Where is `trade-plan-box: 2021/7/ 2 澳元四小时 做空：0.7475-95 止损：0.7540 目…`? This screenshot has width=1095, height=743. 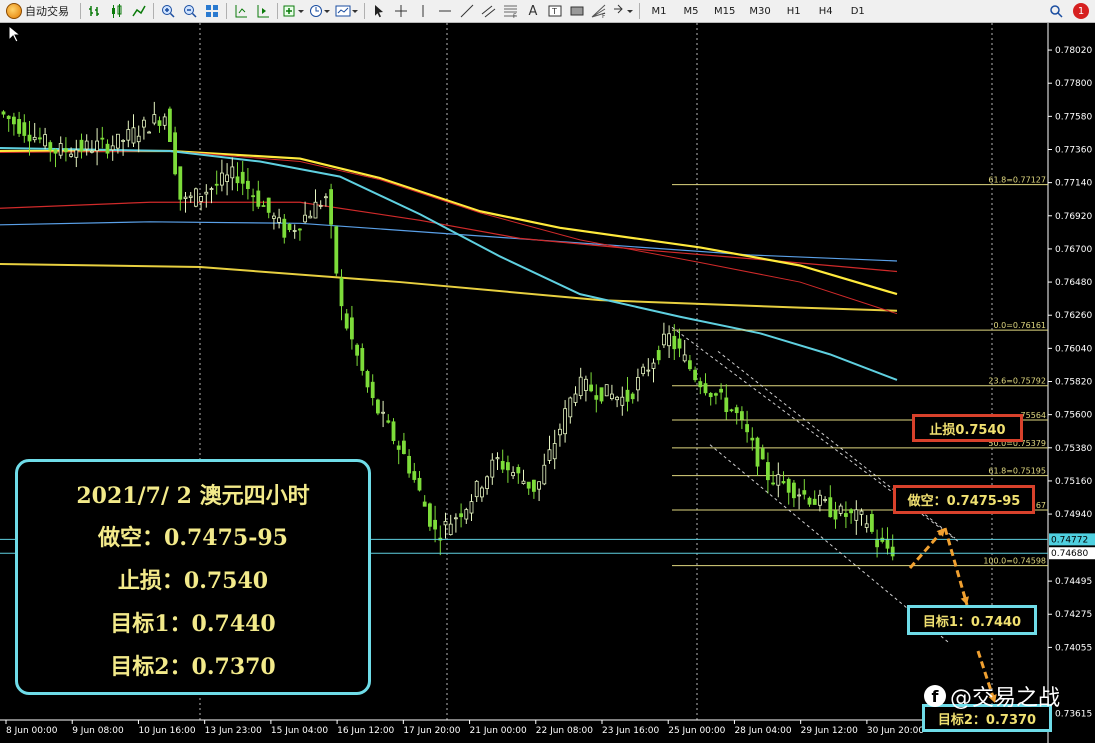 trade-plan-box: 2021/7/ 2 澳元四小时 做空：0.7475-95 止损：0.7540 目… is located at coordinates (193, 577).